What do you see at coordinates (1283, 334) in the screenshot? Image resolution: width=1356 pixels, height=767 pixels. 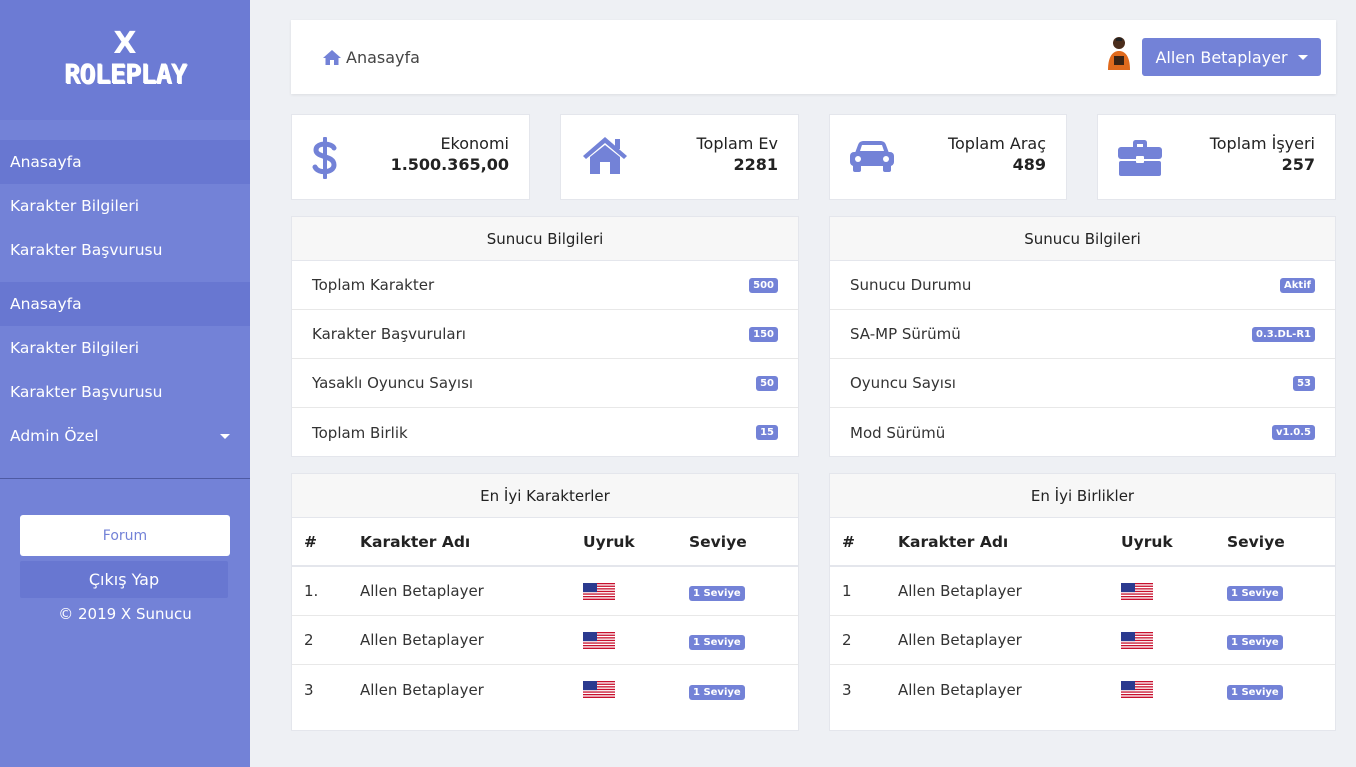 I see `version-badge: 0.3.DL-R1` at bounding box center [1283, 334].